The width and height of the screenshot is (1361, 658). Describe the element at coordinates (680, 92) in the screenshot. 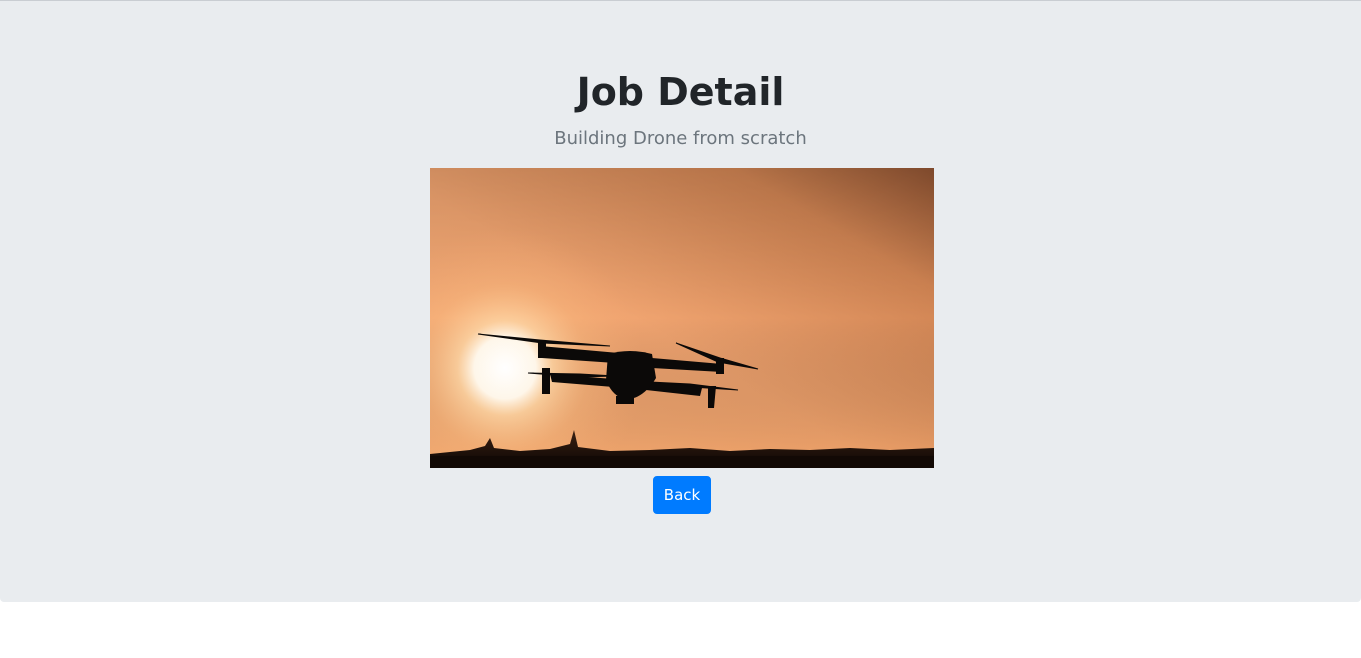

I see `page-title: Job Detail` at that location.